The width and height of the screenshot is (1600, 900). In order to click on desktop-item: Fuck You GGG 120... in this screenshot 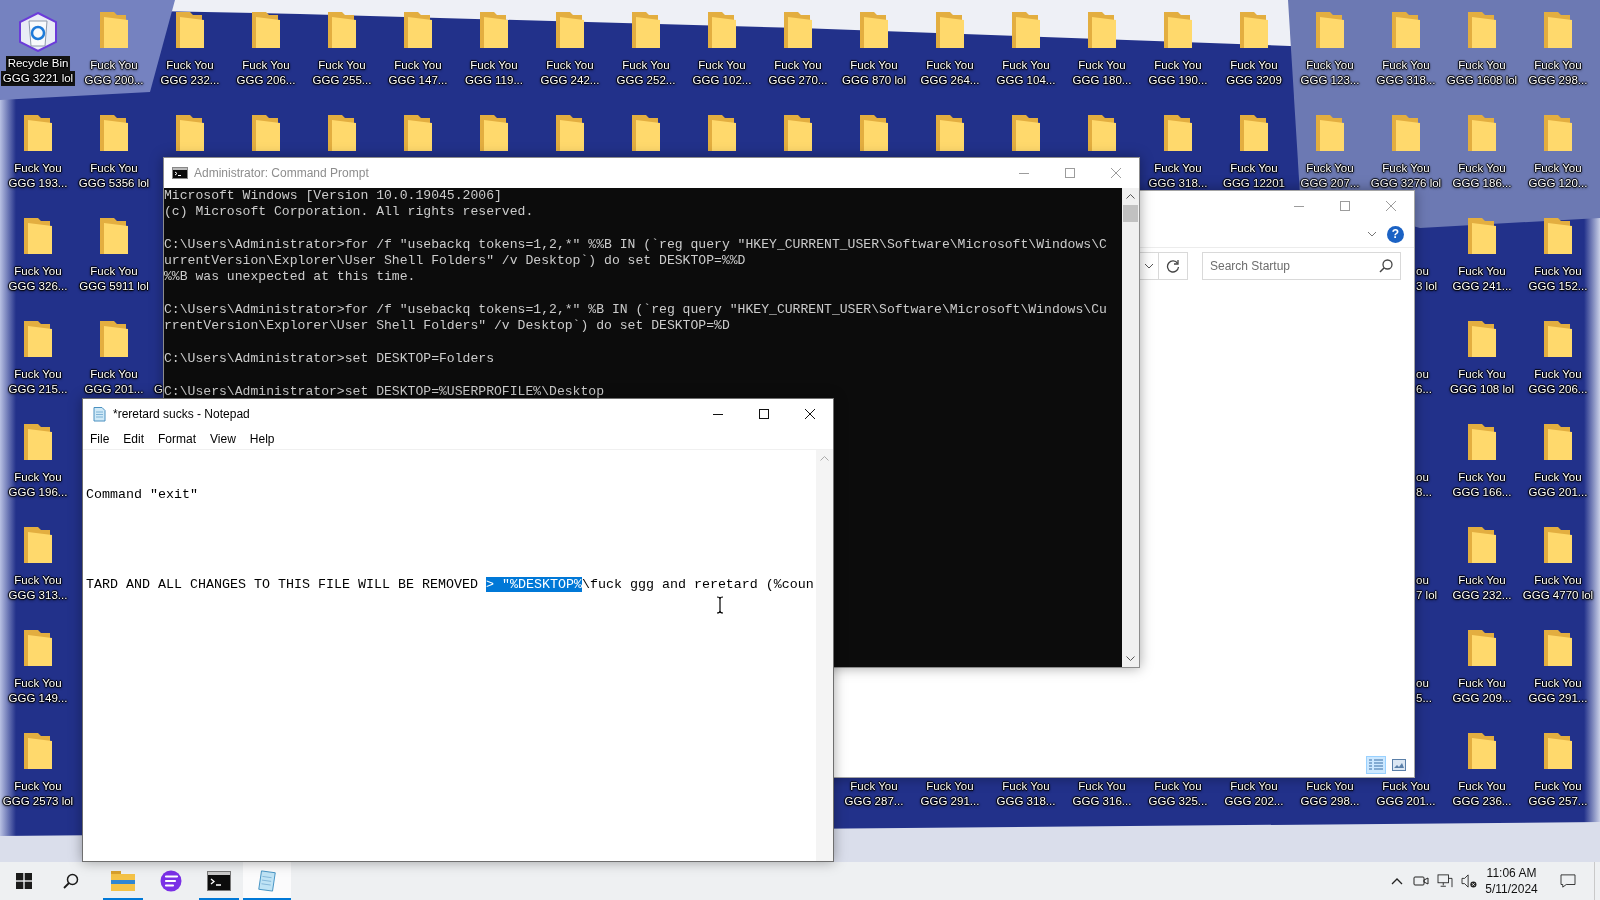, I will do `click(1558, 153)`.